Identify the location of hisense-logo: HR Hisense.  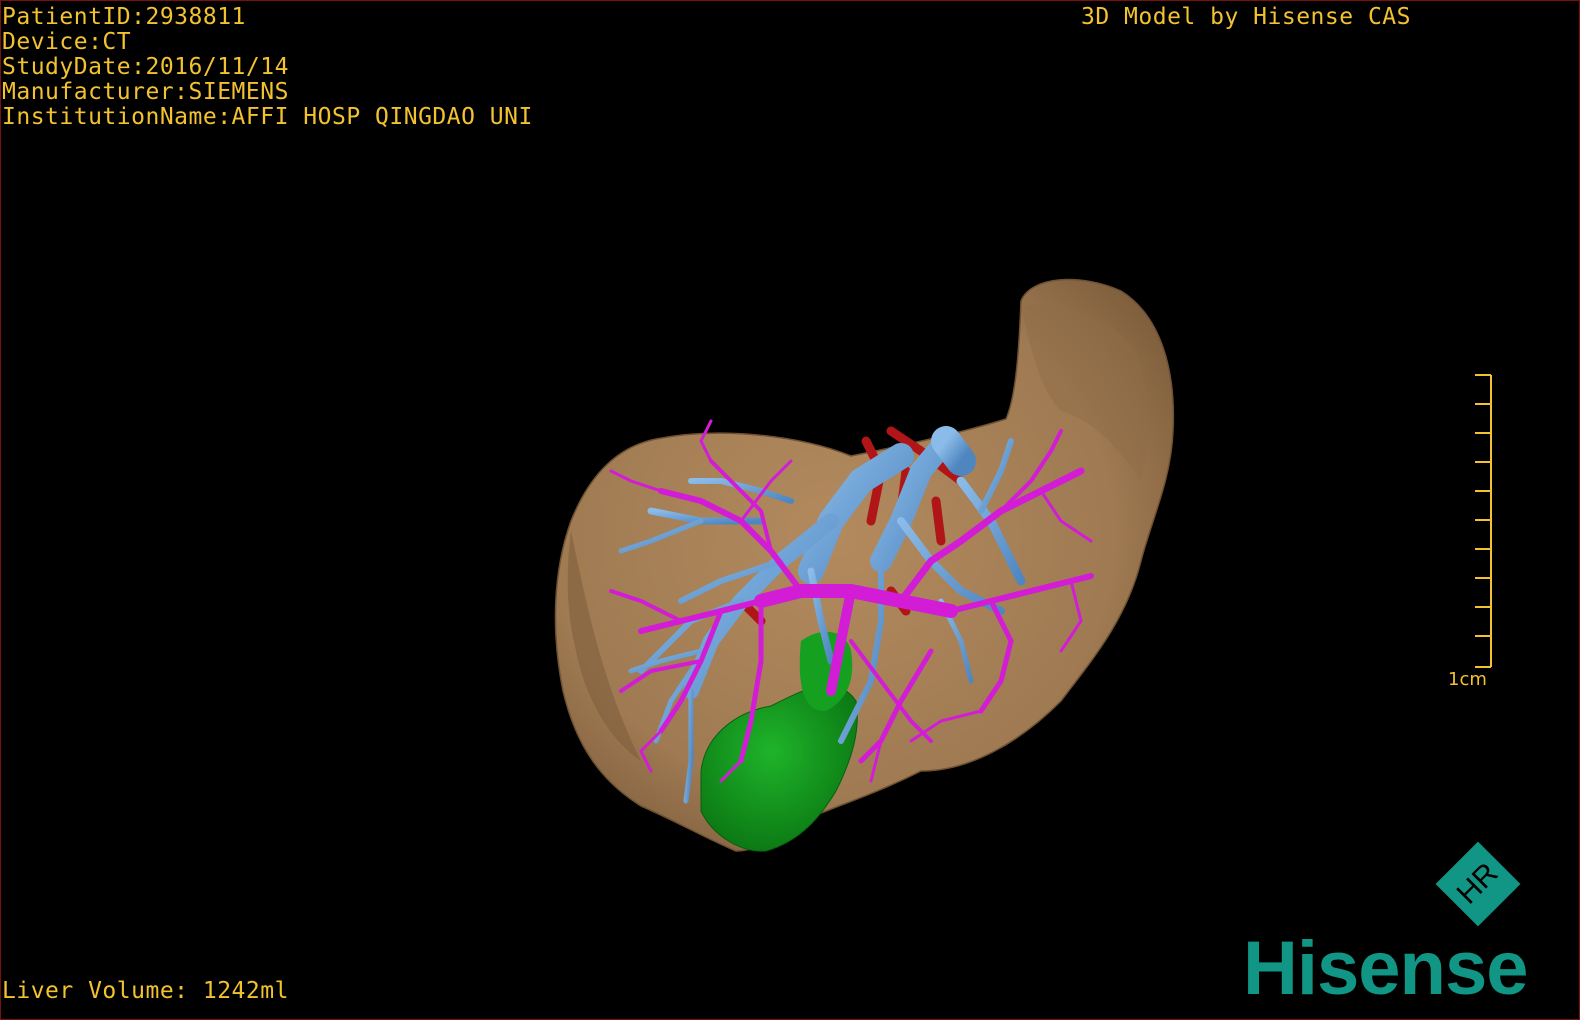
(1403, 916).